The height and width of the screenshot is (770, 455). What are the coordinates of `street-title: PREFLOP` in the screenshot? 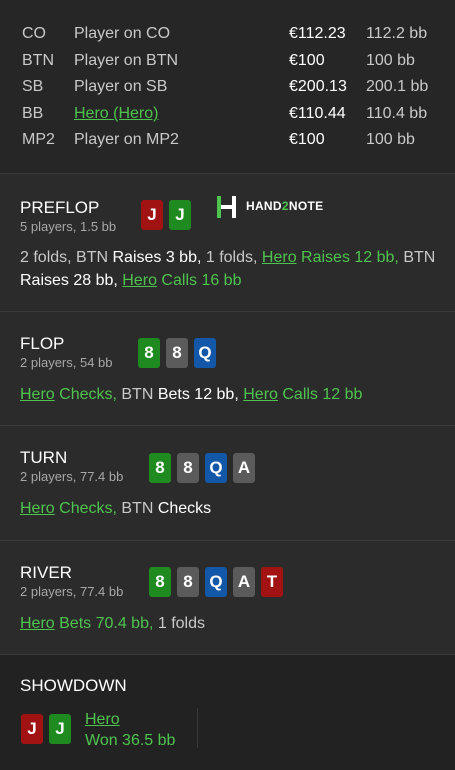 It's located at (60, 207).